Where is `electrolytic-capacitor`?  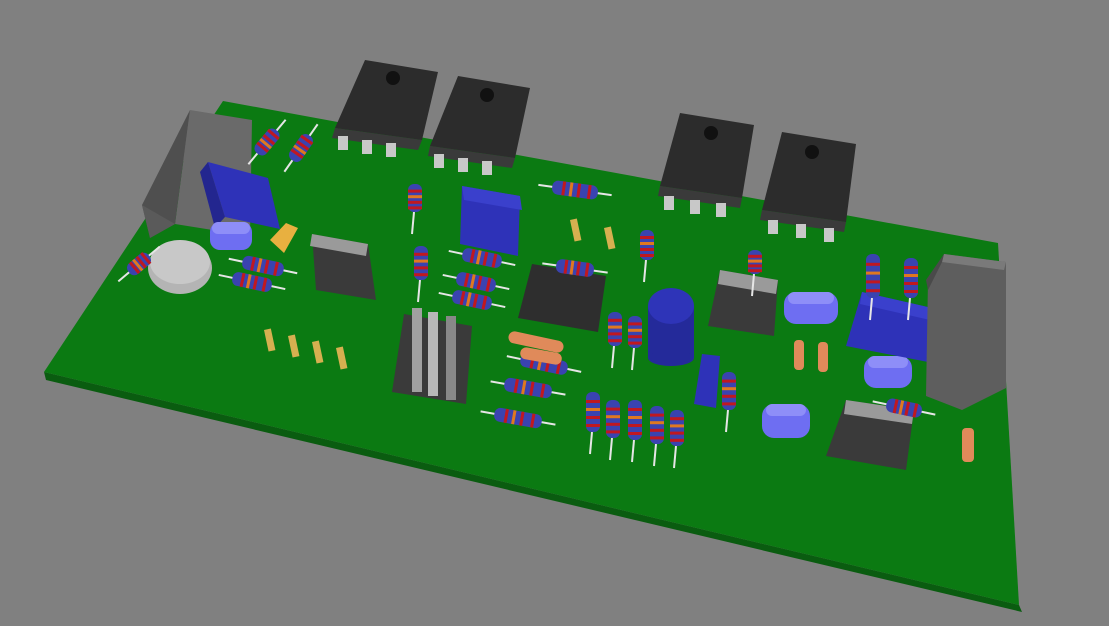
electrolytic-capacitor is located at coordinates (671, 327).